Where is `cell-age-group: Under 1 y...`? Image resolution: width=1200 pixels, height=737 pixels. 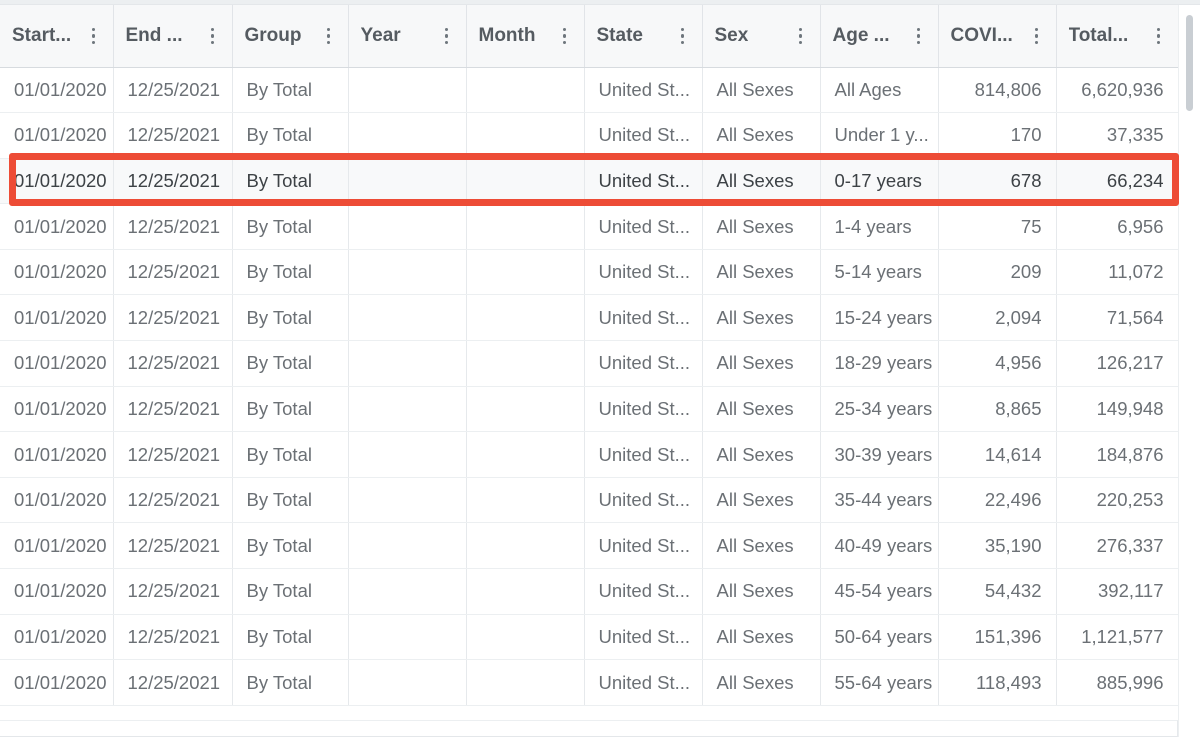
cell-age-group: Under 1 y... is located at coordinates (879, 135).